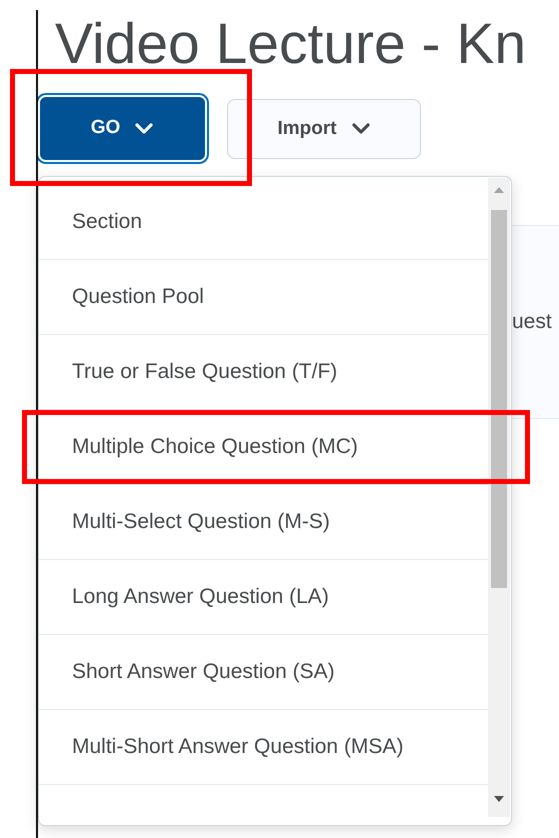 The width and height of the screenshot is (559, 838). Describe the element at coordinates (499, 799) in the screenshot. I see `scroll-down-icon` at that location.